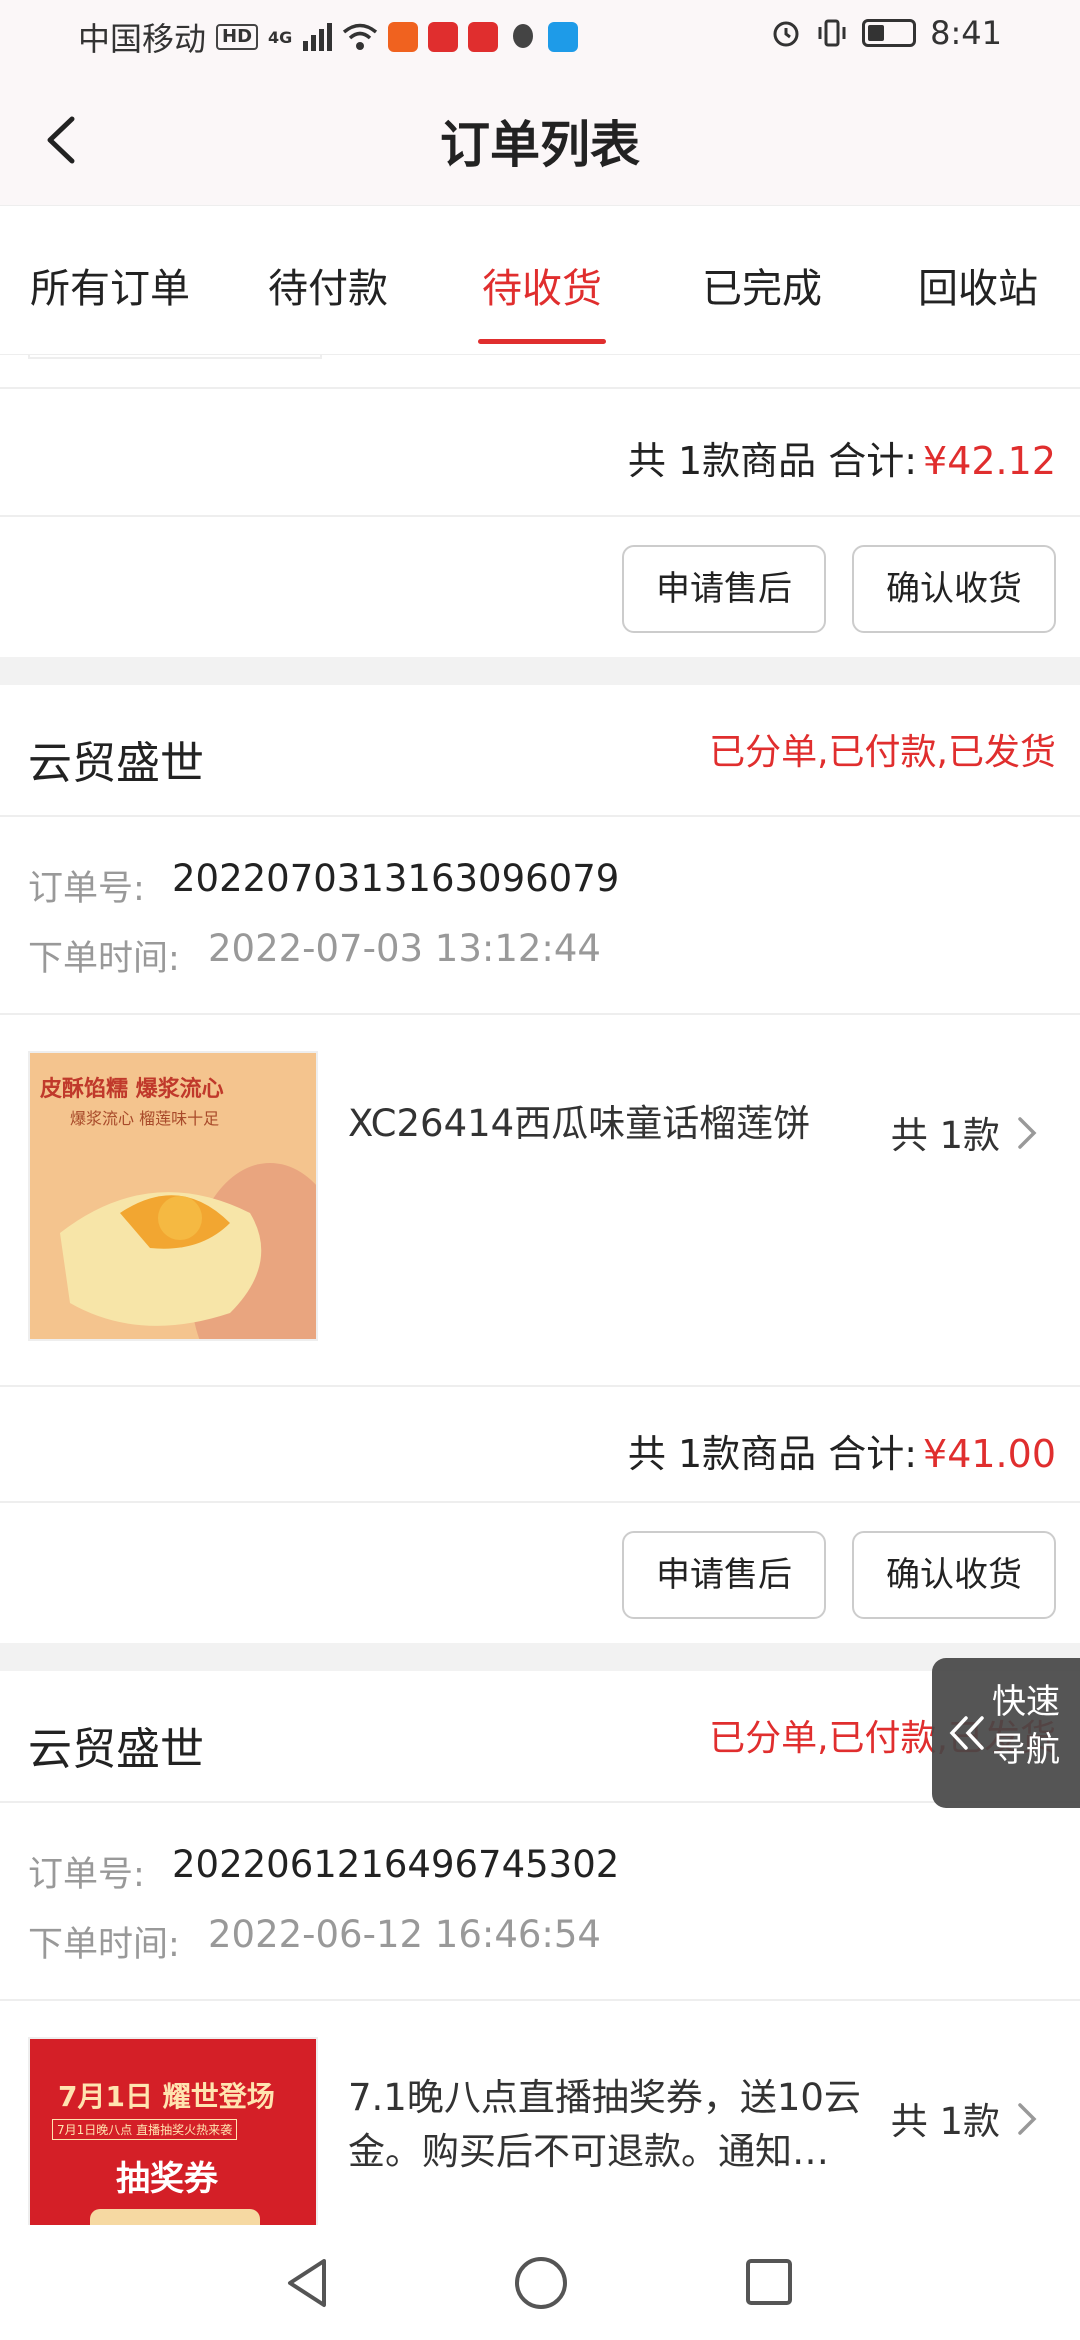  What do you see at coordinates (889, 33) in the screenshot?
I see `battery-icon` at bounding box center [889, 33].